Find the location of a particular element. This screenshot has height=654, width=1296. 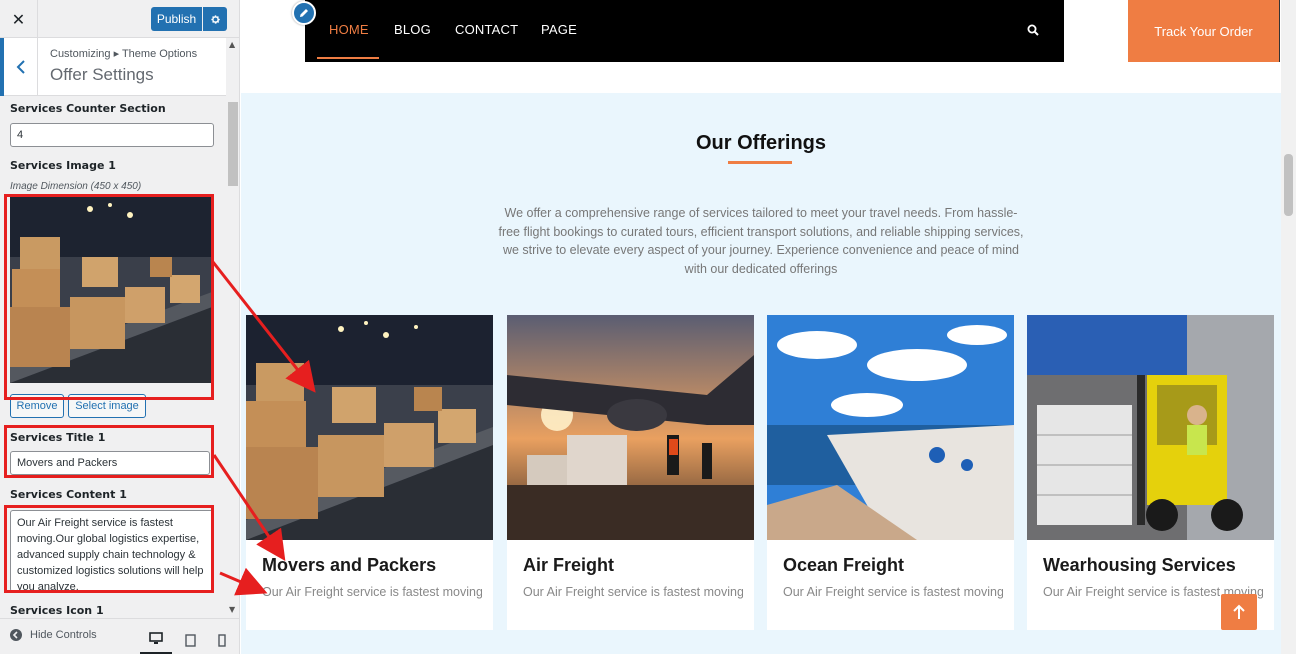

preview-scrollbar is located at coordinates (1288, 327).